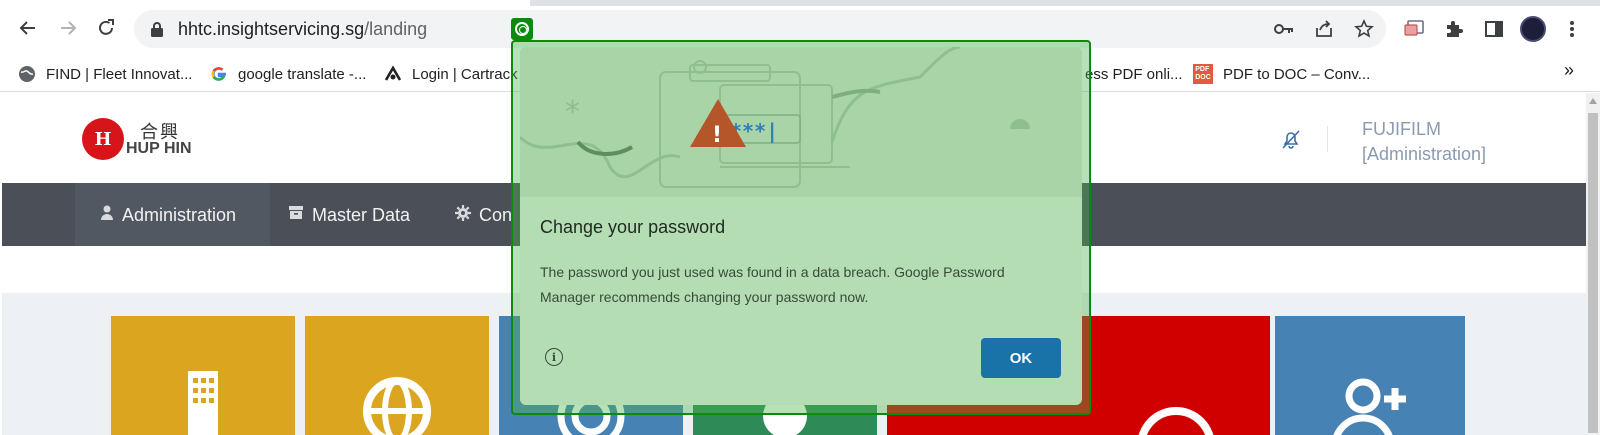 This screenshot has width=1600, height=435. Describe the element at coordinates (1327, 139) in the screenshot. I see `header-divider` at that location.